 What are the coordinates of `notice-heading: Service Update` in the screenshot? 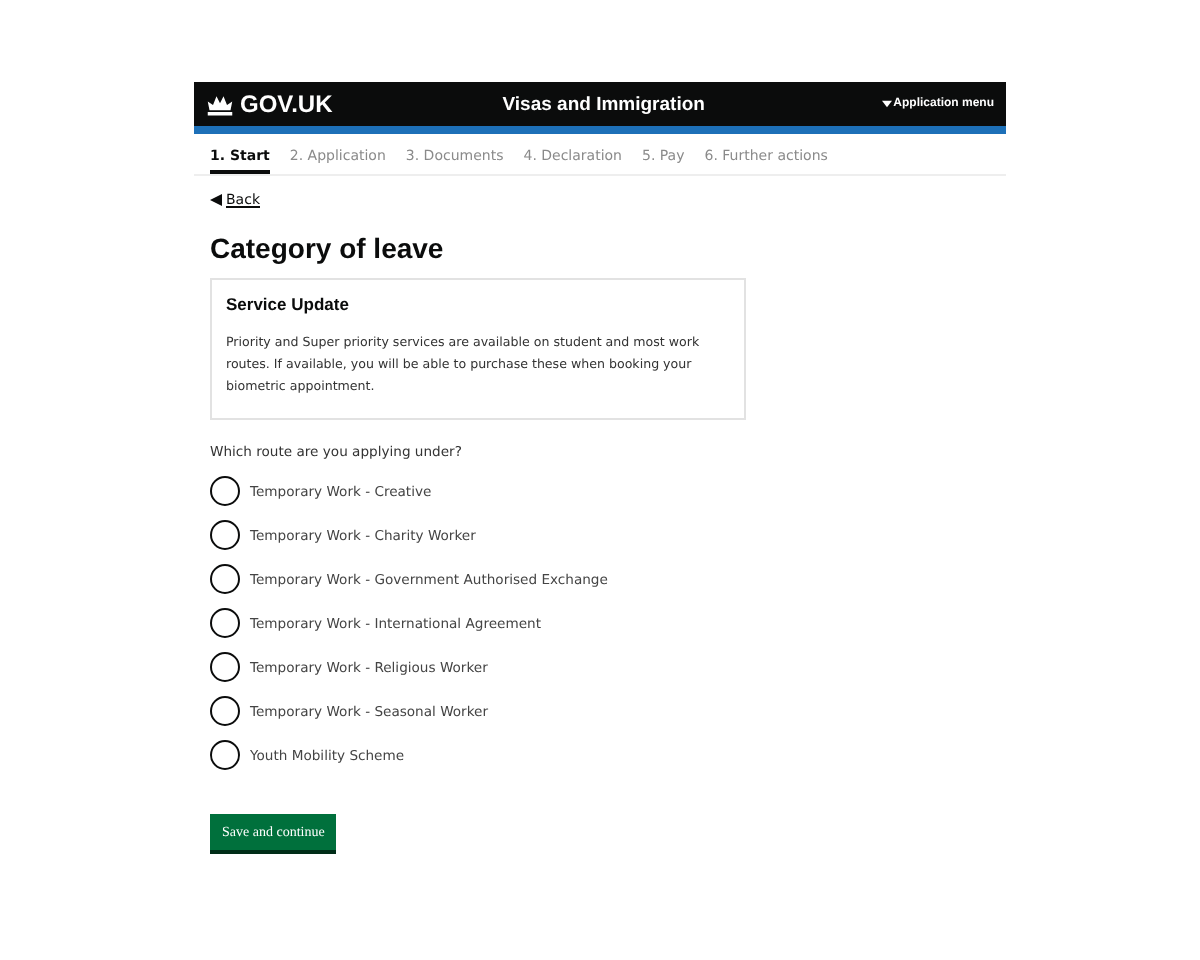 It's located at (288, 304).